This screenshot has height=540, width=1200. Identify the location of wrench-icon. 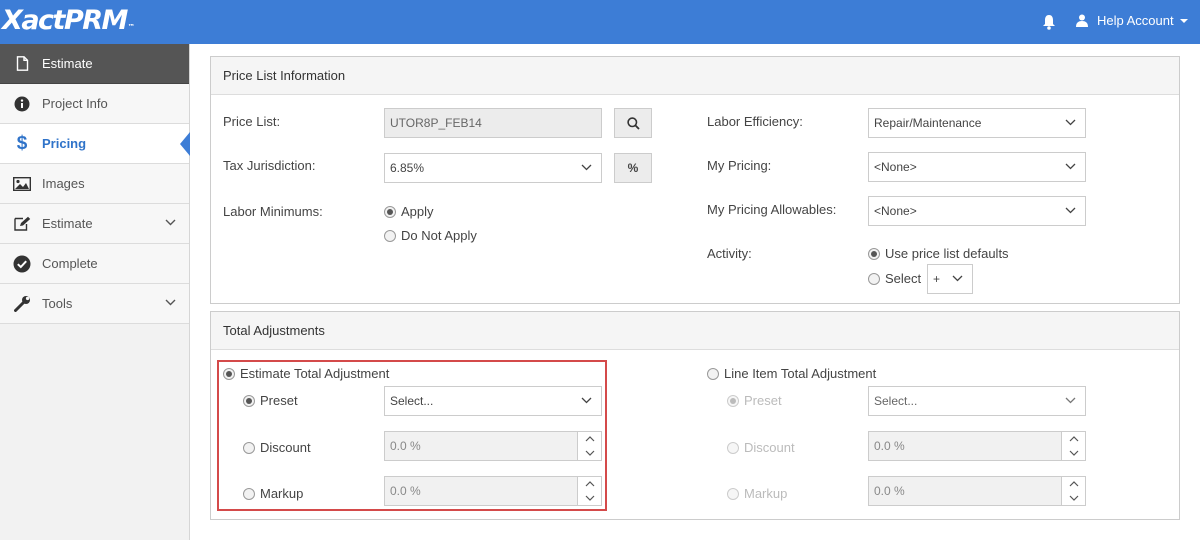
(22, 304).